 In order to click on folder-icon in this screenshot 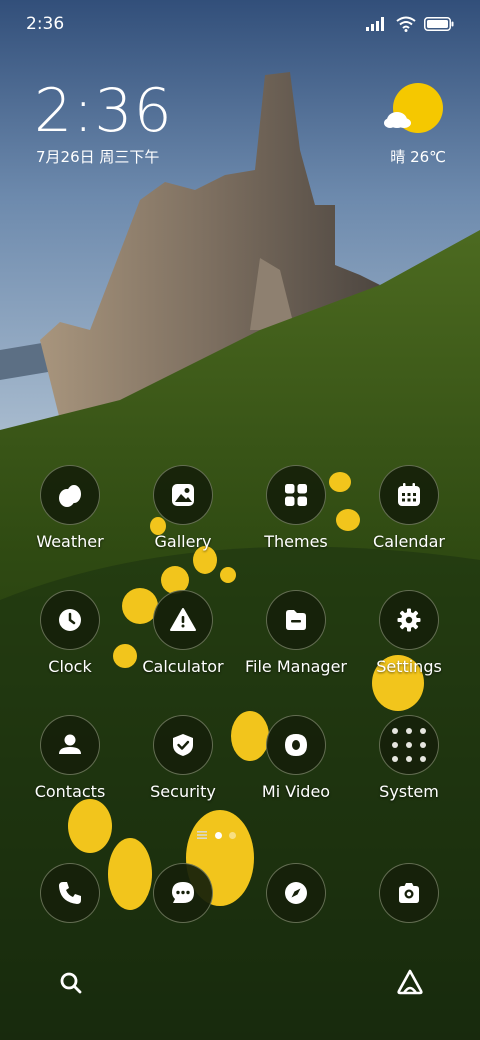, I will do `click(296, 620)`.